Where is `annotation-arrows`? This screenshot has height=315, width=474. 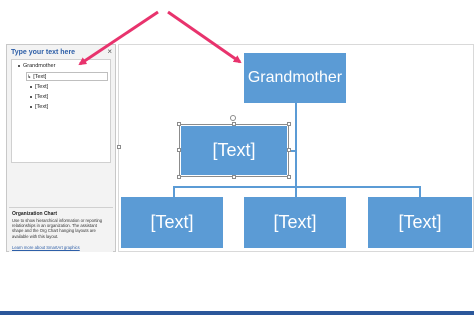
annotation-arrows is located at coordinates (160, 38).